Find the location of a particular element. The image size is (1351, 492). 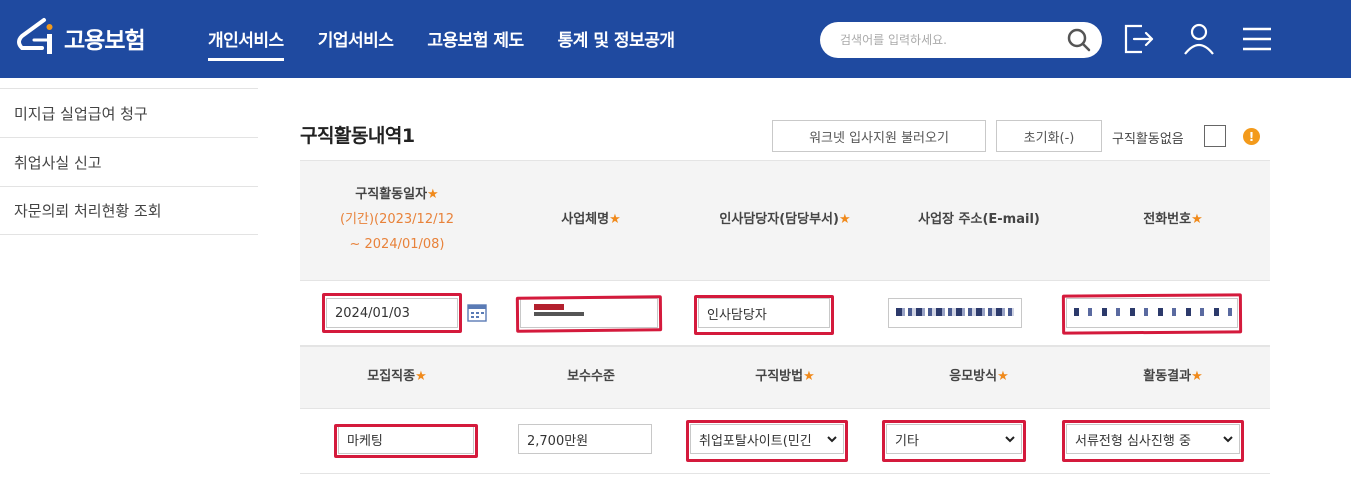

user-icon is located at coordinates (1199, 39).